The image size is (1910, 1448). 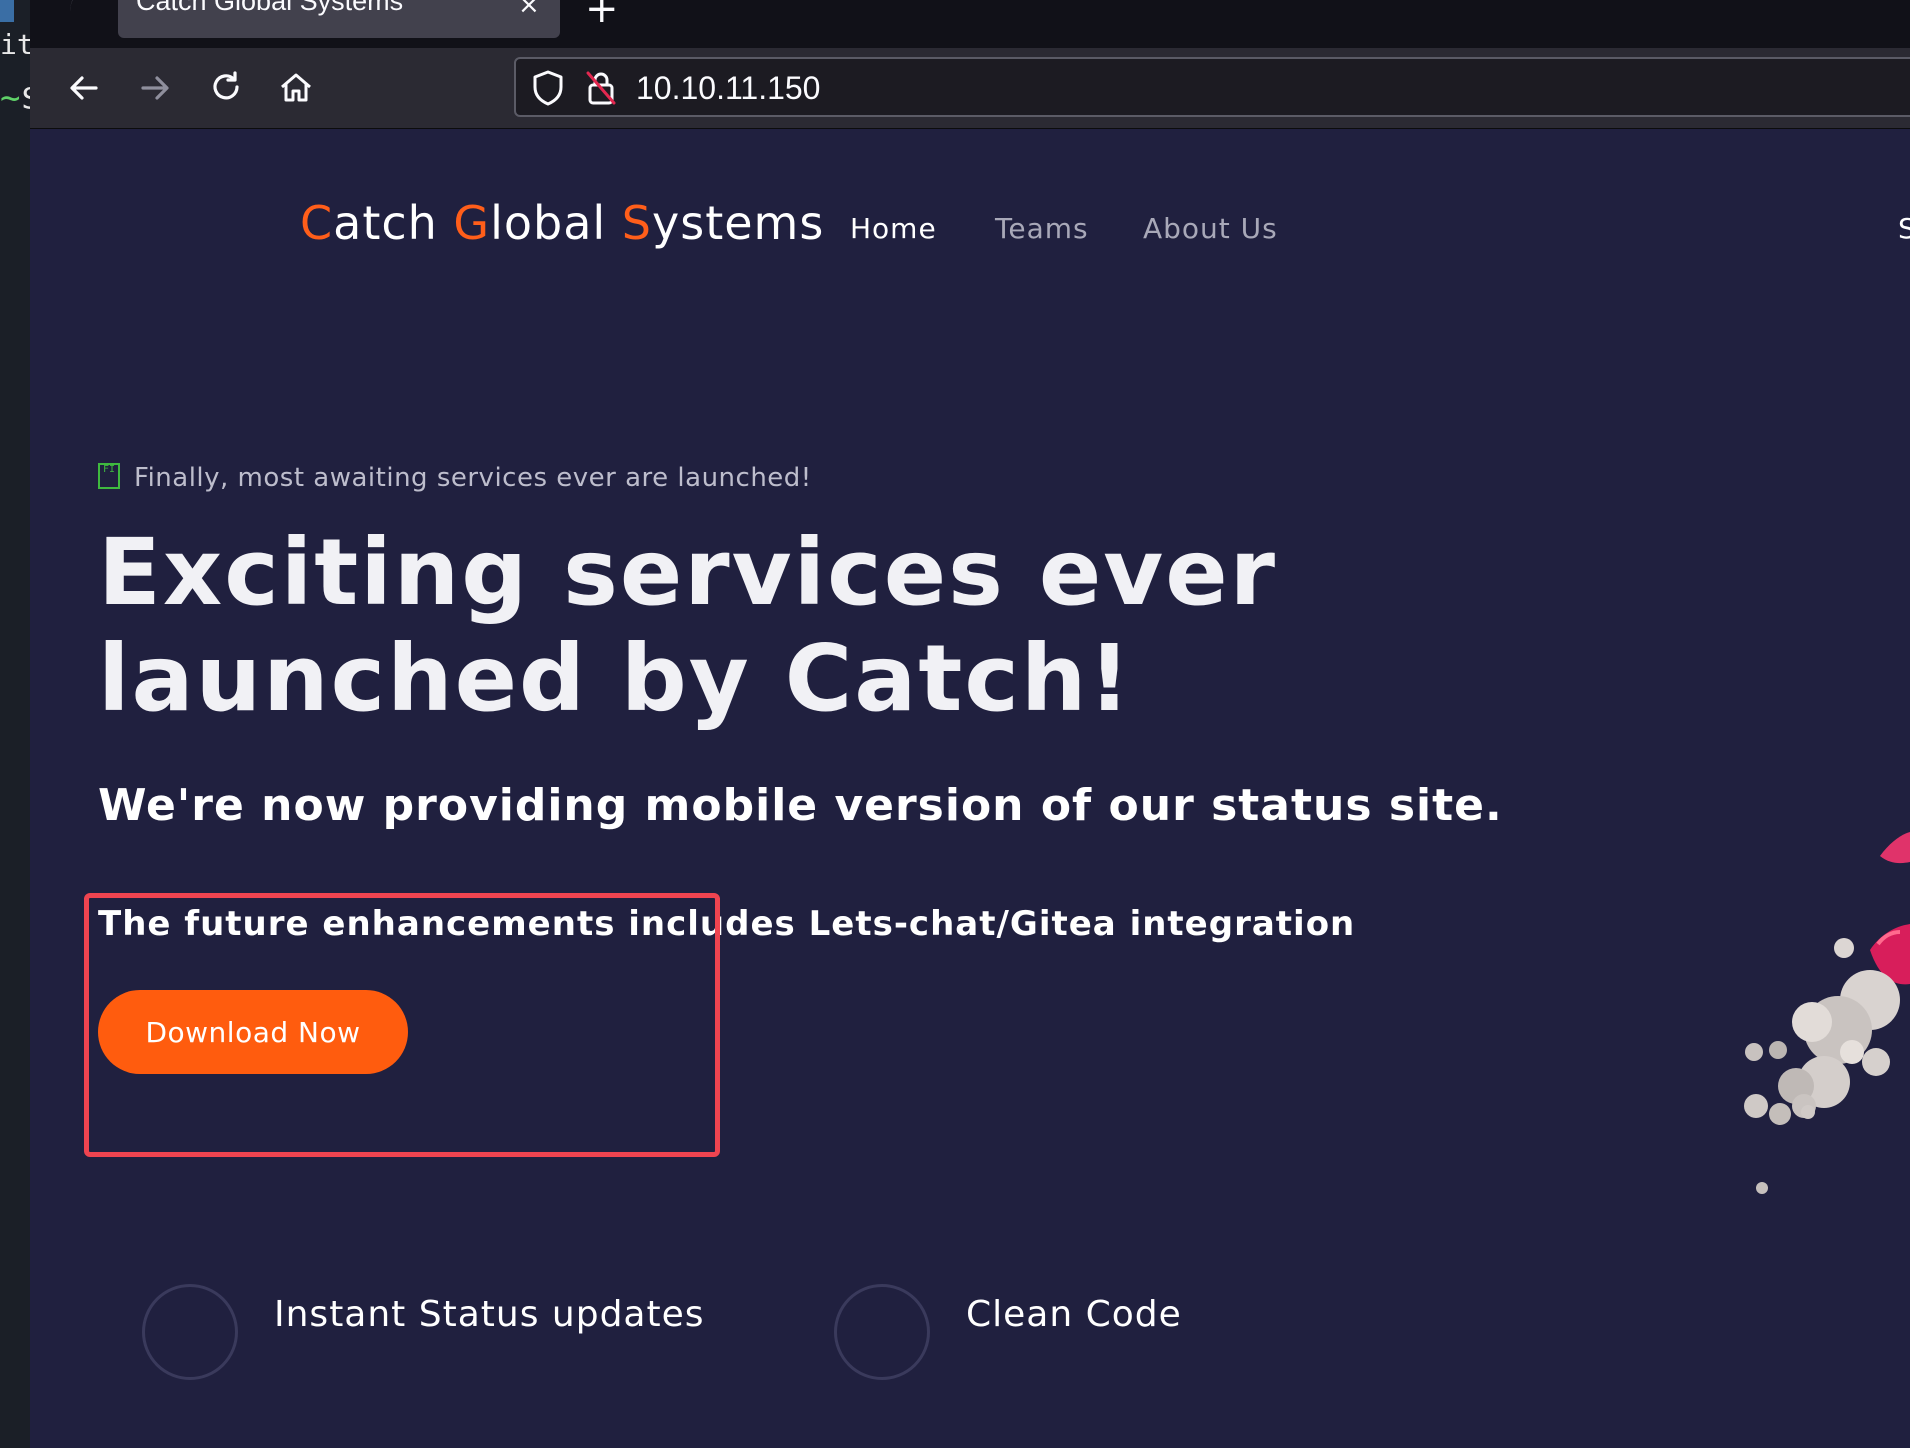 I want to click on nav-link-truncated: S, so click(x=1904, y=228).